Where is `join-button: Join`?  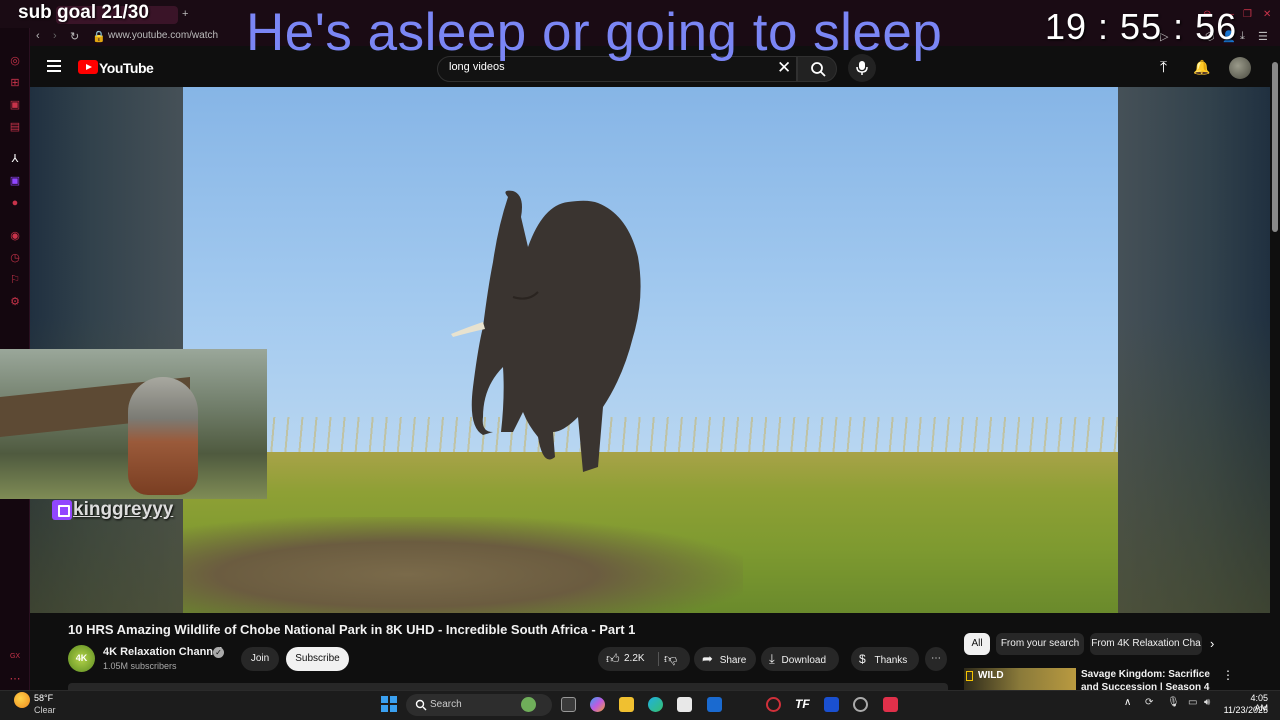 join-button: Join is located at coordinates (260, 659).